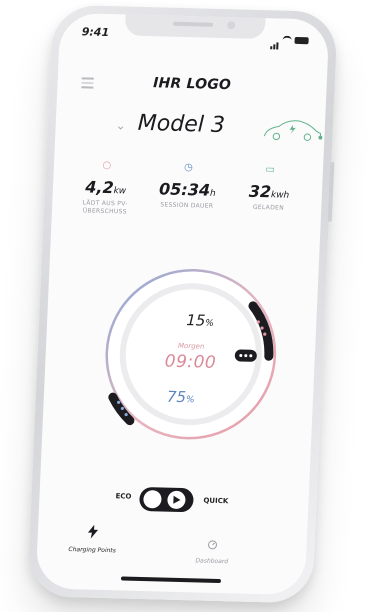 The width and height of the screenshot is (367, 612). What do you see at coordinates (181, 124) in the screenshot?
I see `vehicle-model-name: Model 3` at bounding box center [181, 124].